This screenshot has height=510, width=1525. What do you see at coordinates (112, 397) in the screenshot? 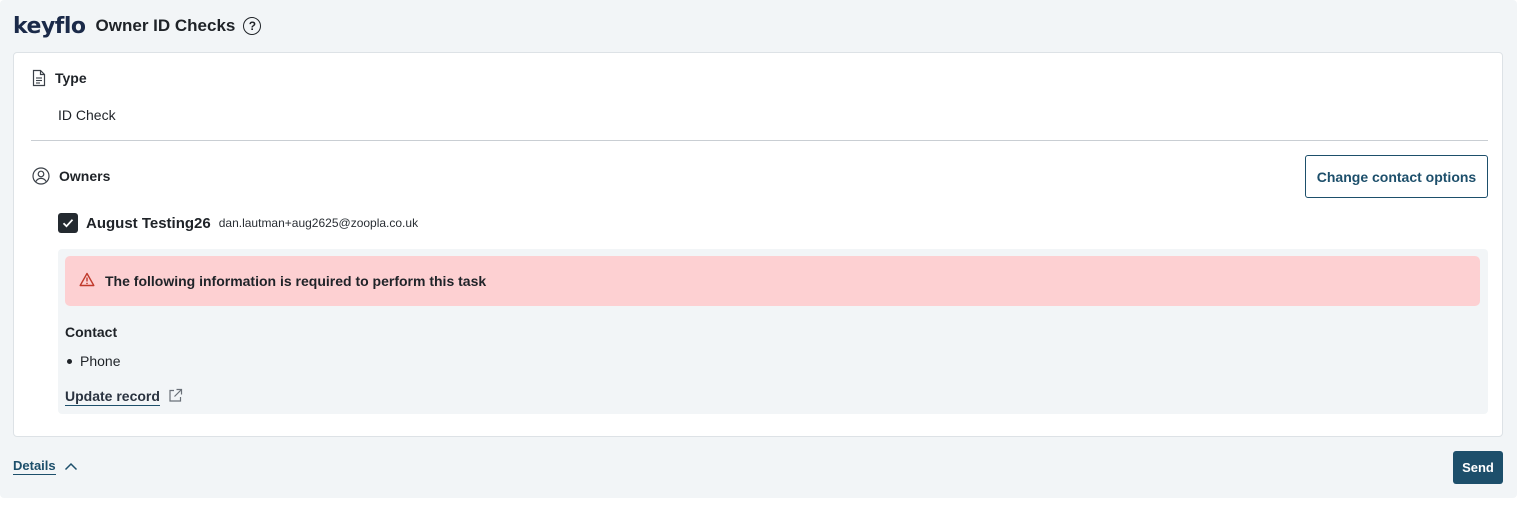
I see `update-record-label: Update record` at bounding box center [112, 397].